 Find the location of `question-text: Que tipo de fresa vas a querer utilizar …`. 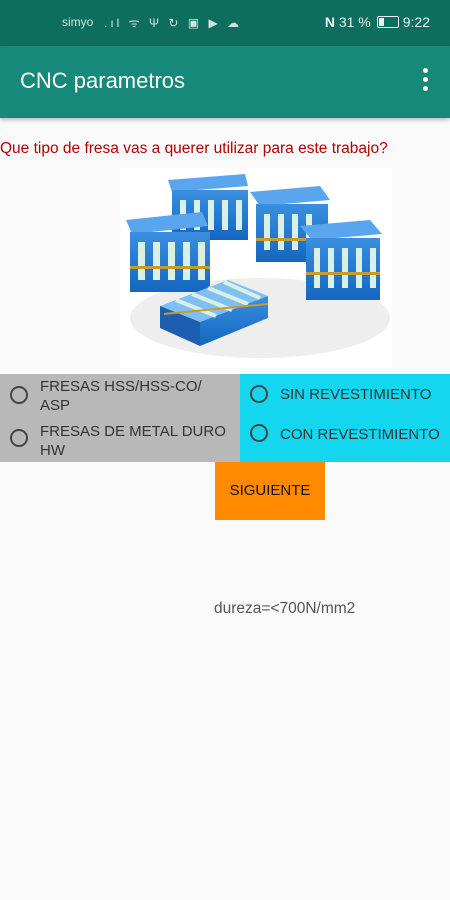

question-text: Que tipo de fresa vas a querer utilizar … is located at coordinates (194, 148).